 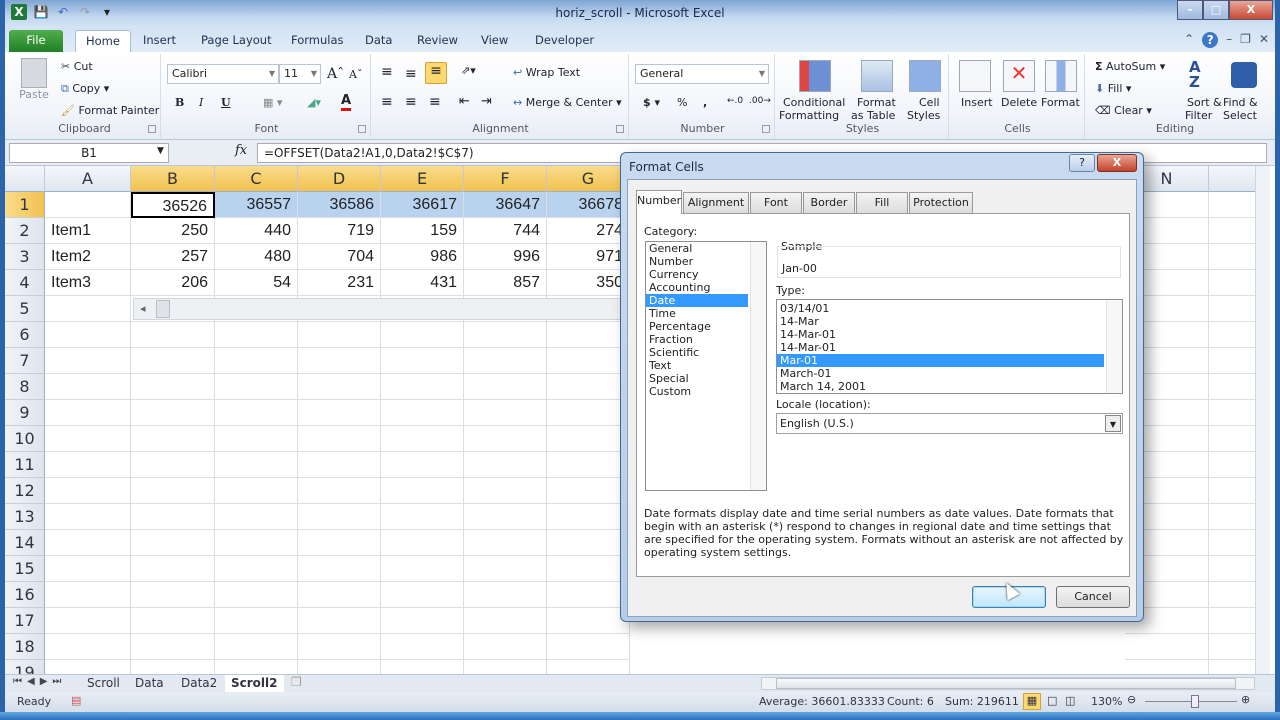 I want to click on delete-cells-button: ✕ Delete, so click(x=1018, y=88).